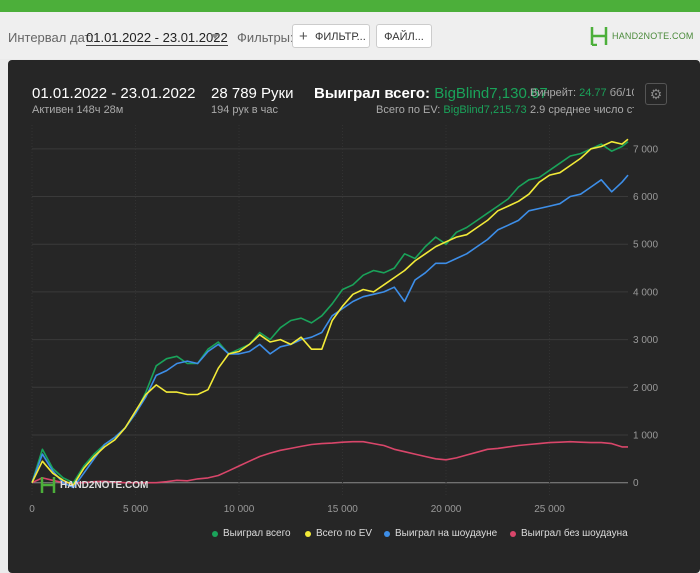  Describe the element at coordinates (48, 485) in the screenshot. I see `watermark-logo-icon` at that location.